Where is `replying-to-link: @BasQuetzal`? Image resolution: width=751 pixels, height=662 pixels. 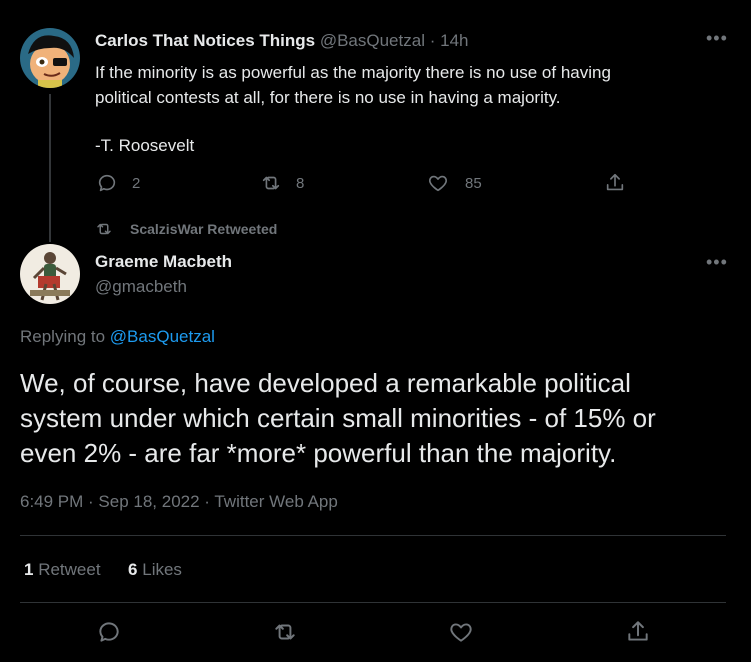 replying-to-link: @BasQuetzal is located at coordinates (162, 336).